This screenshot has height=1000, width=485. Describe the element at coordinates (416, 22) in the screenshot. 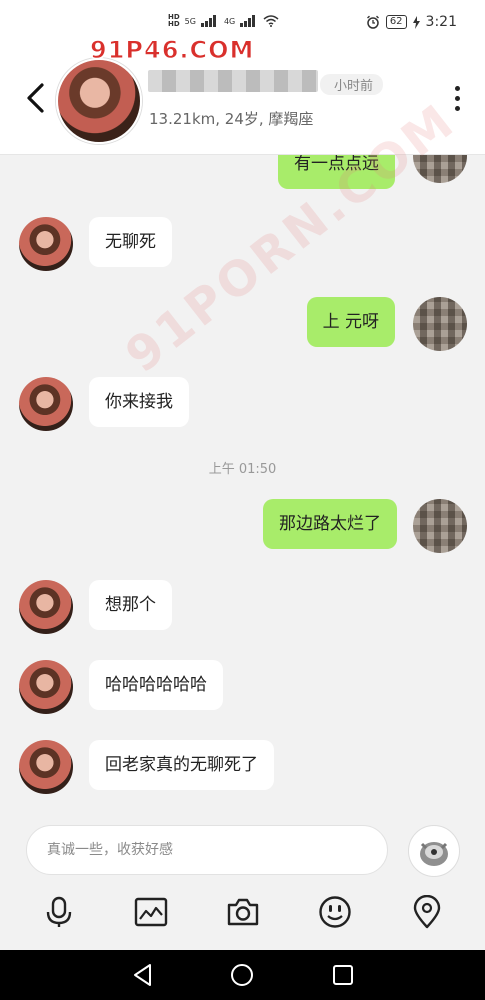

I see `charging-icon` at that location.